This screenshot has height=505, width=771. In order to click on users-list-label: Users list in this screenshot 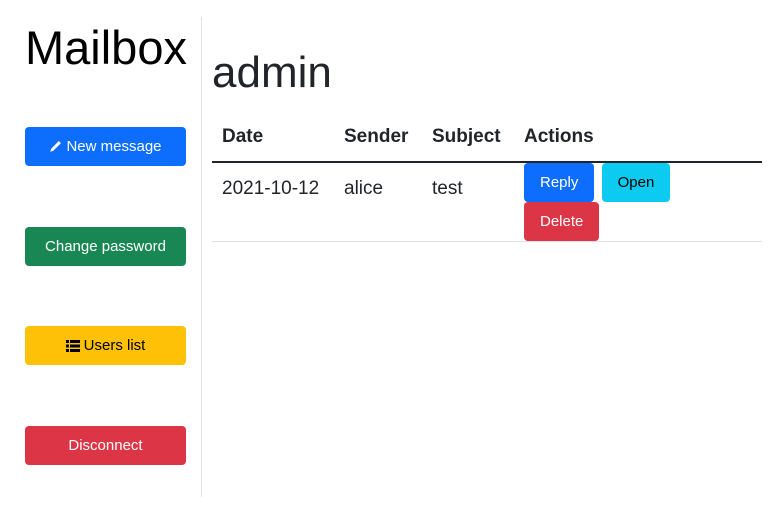, I will do `click(114, 345)`.